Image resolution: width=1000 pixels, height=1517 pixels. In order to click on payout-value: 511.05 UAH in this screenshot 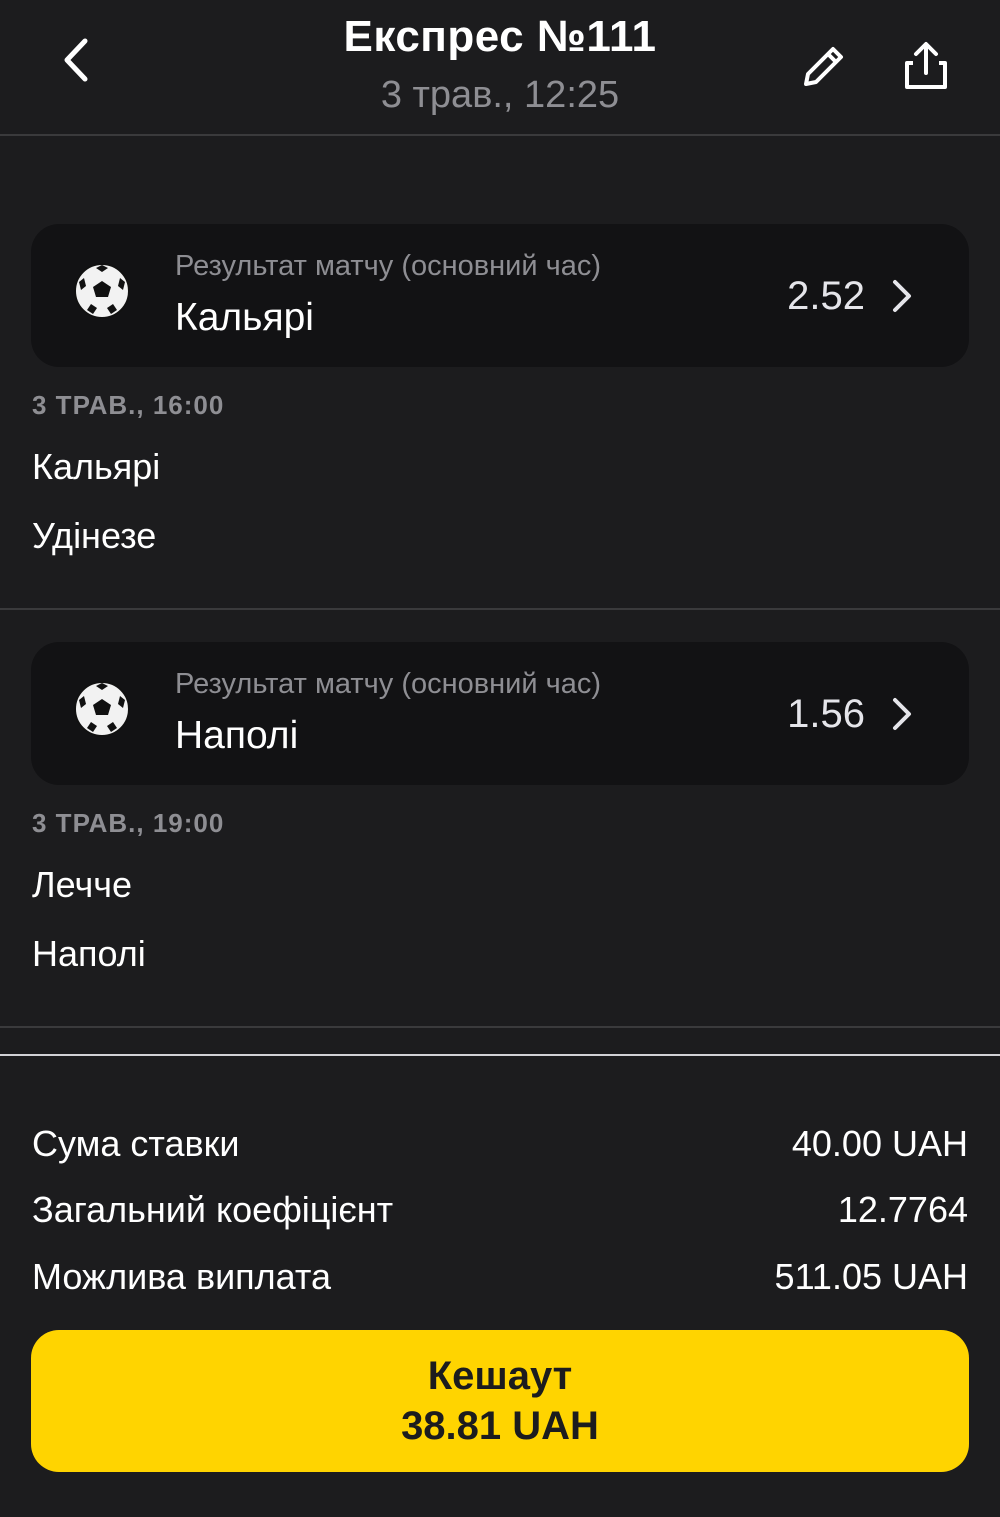, I will do `click(871, 1276)`.